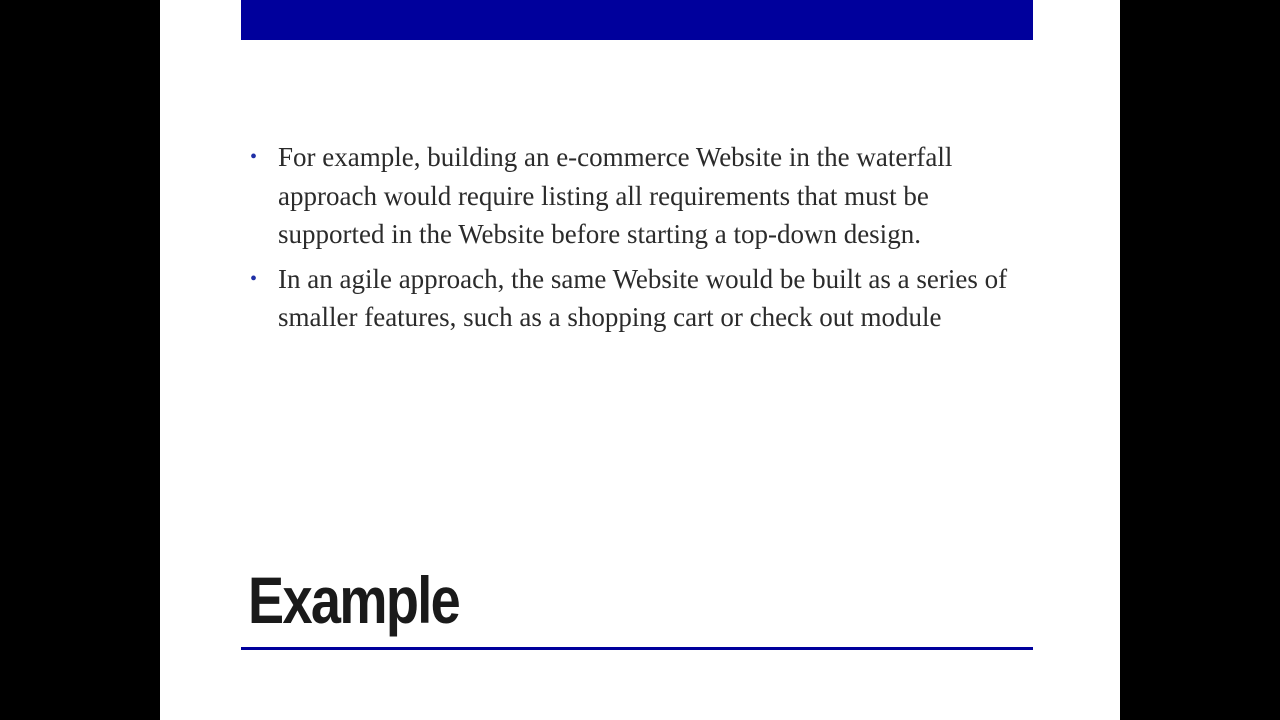  Describe the element at coordinates (637, 20) in the screenshot. I see `header-accent-bar` at that location.